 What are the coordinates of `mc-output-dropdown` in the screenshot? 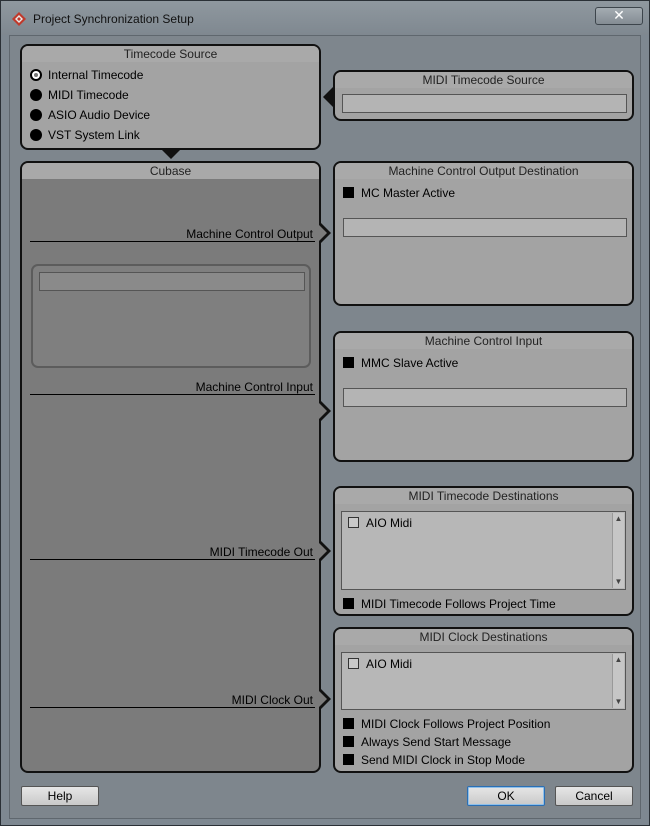 It's located at (485, 227).